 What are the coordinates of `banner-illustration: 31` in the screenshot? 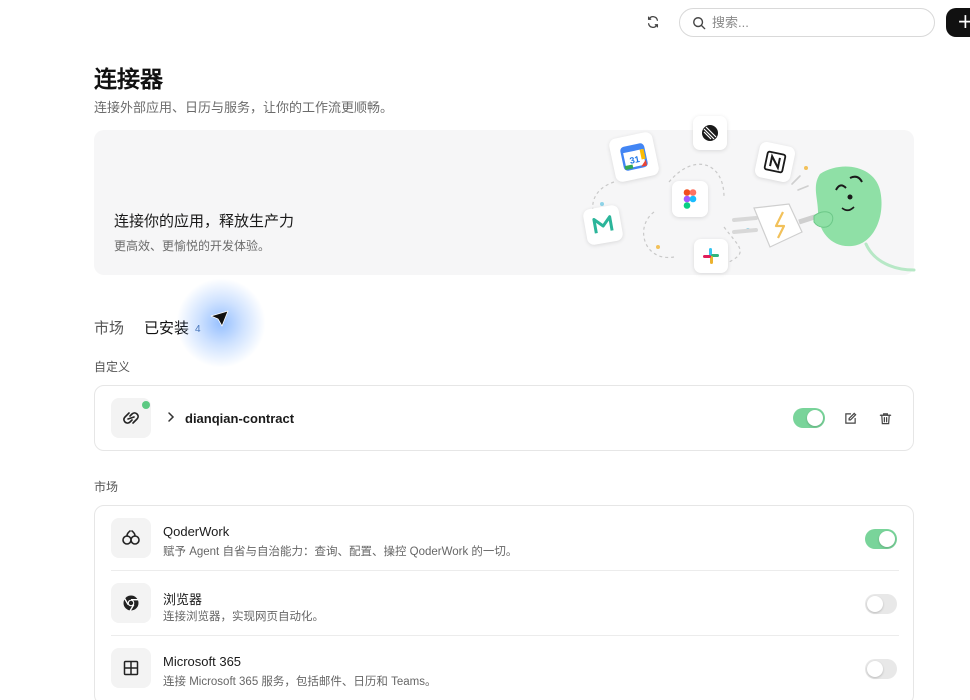 It's located at (754, 199).